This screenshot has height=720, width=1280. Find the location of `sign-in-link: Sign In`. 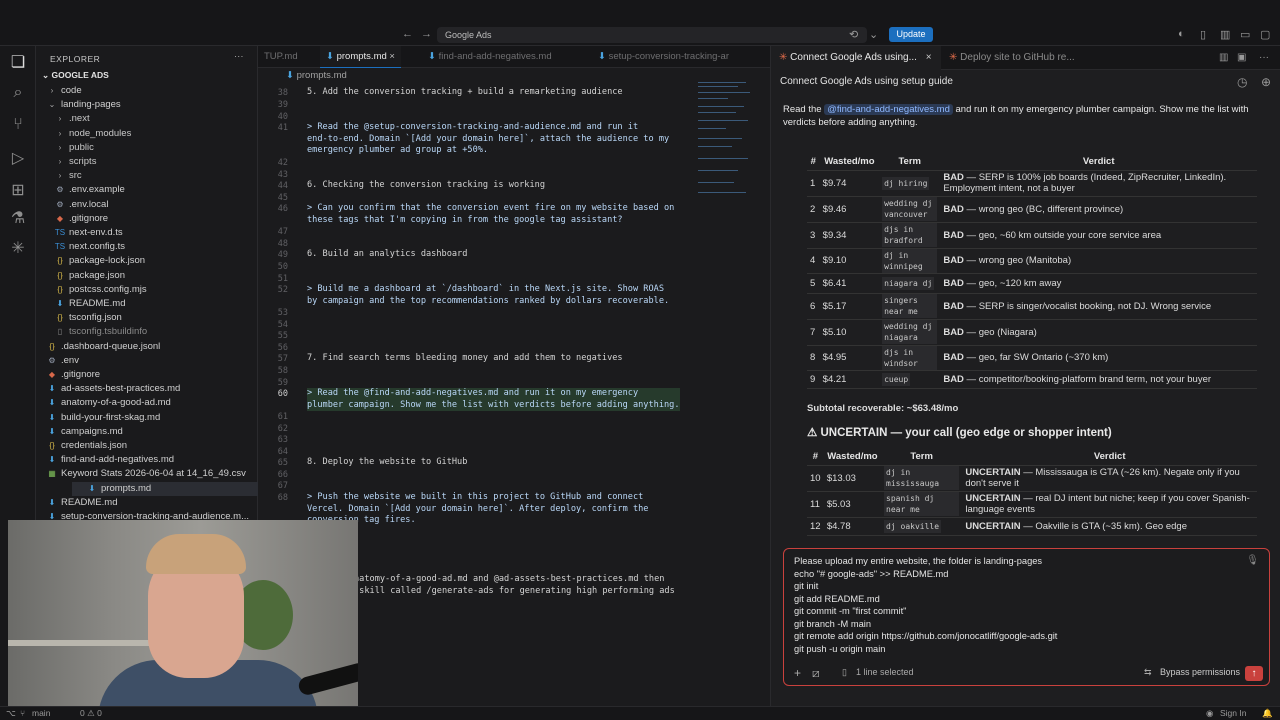

sign-in-link: Sign In is located at coordinates (1233, 713).